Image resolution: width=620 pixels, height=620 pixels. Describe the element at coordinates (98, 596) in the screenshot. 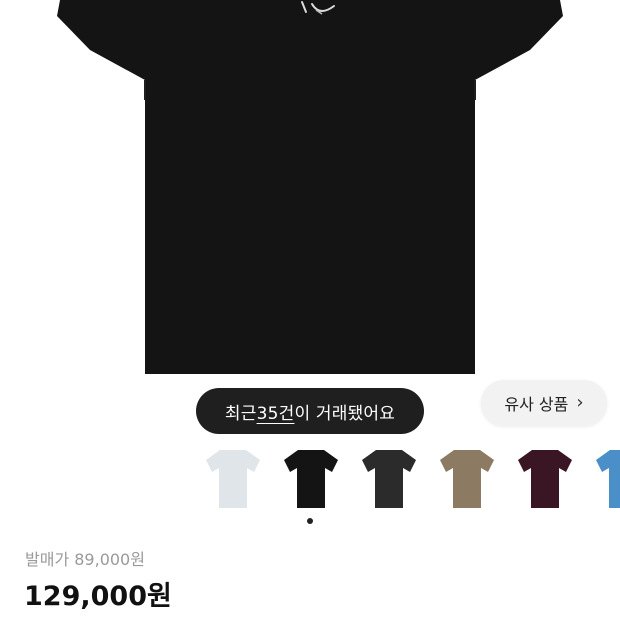

I see `current-price: 129,000원` at that location.